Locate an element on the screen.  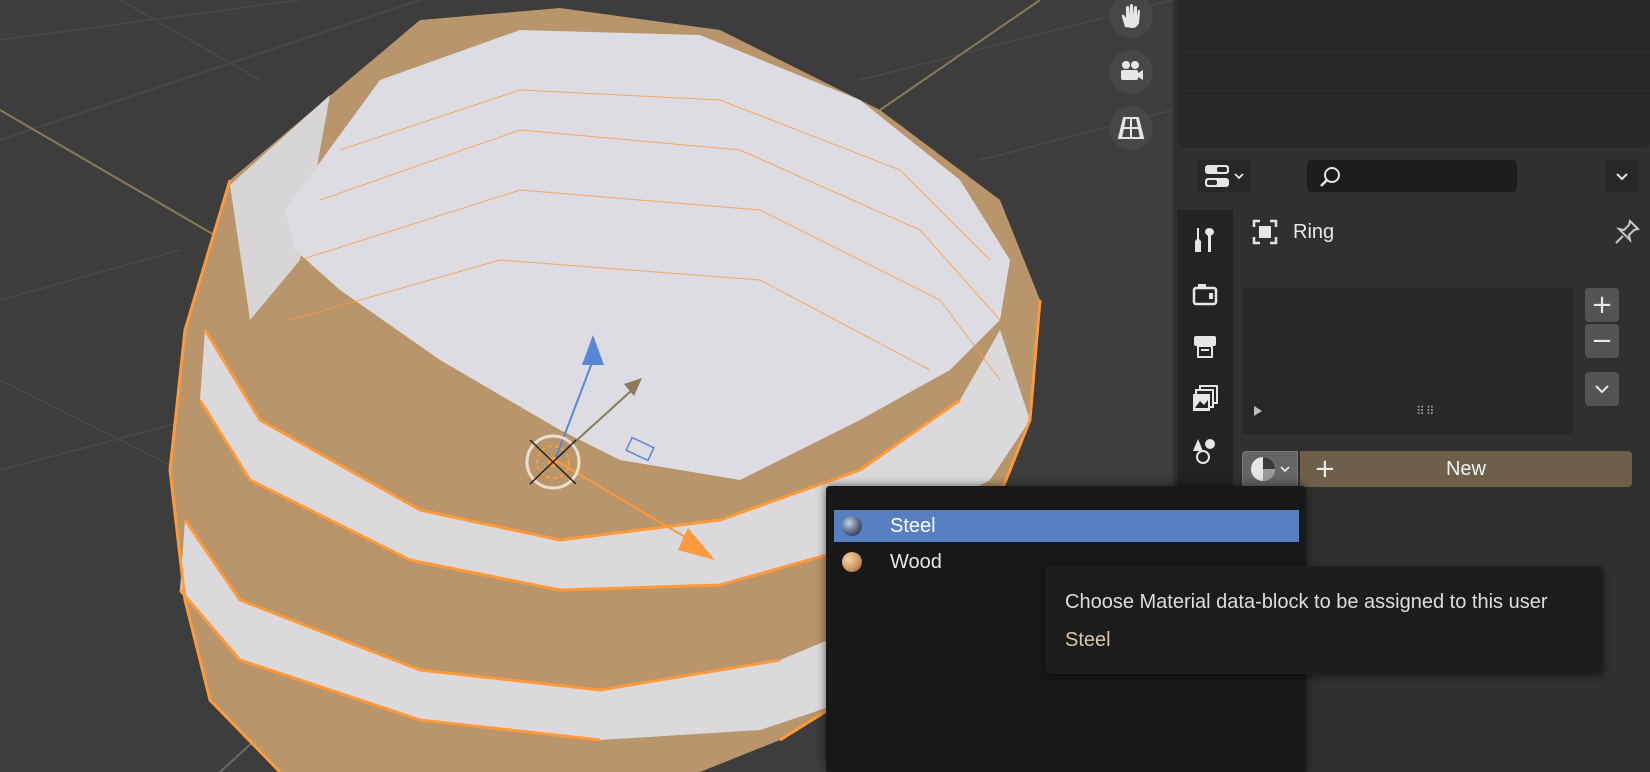
tab-render is located at coordinates (1205, 294).